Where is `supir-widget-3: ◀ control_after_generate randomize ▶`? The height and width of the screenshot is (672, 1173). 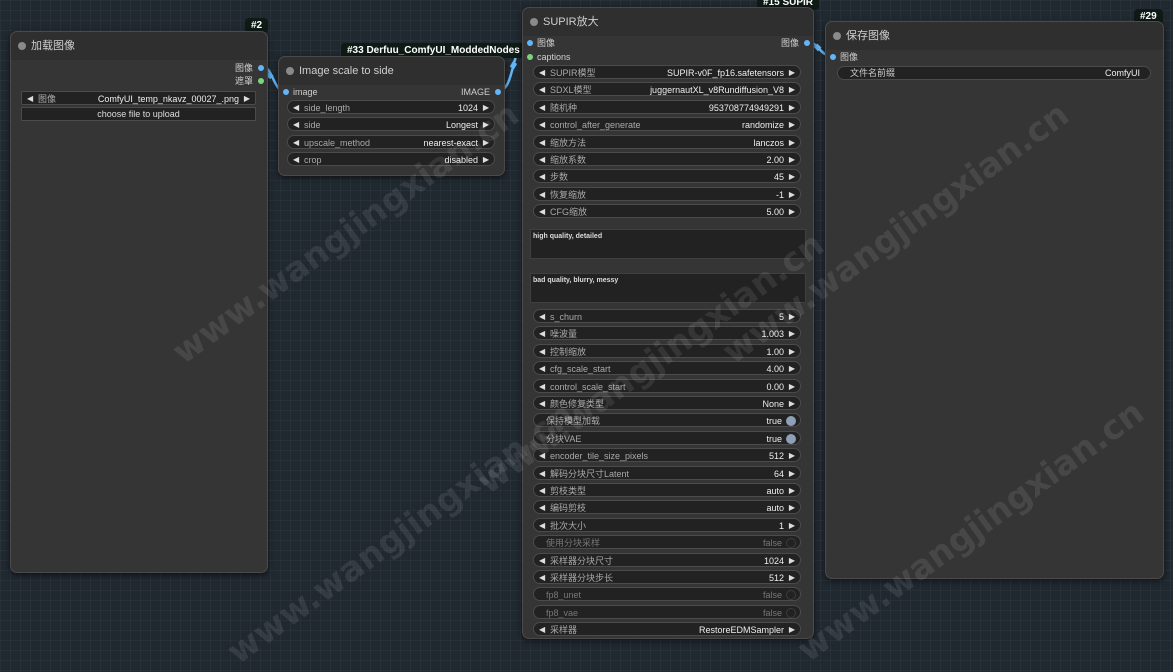
supir-widget-3: ◀ control_after_generate randomize ▶ is located at coordinates (667, 124).